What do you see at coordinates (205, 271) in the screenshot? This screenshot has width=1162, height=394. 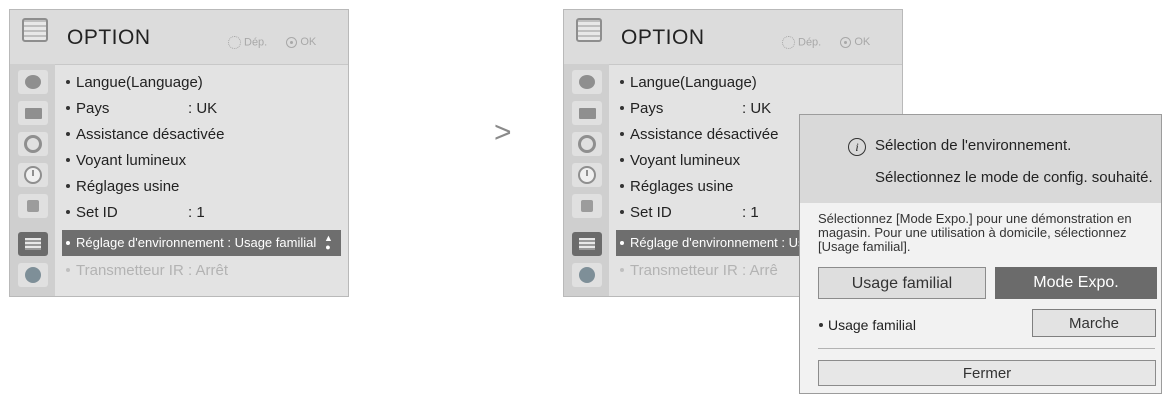 I see `menu-item-ir-transmitter: Transmetteur IR: Arrêt` at bounding box center [205, 271].